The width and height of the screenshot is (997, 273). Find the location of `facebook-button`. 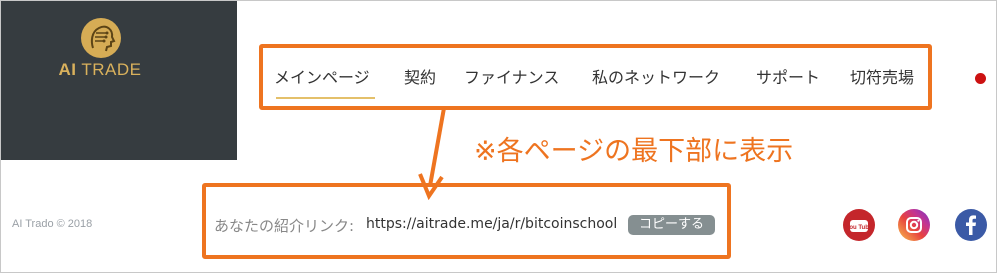

facebook-button is located at coordinates (971, 225).